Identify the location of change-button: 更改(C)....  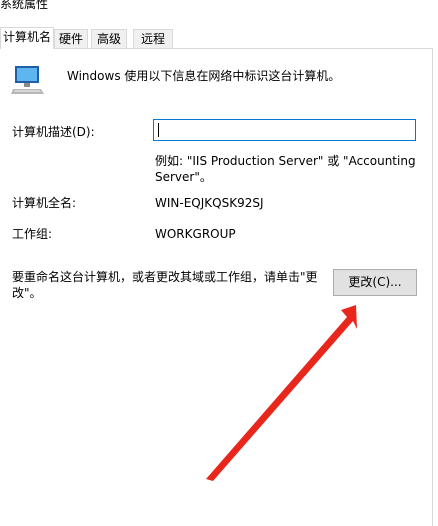
(375, 282).